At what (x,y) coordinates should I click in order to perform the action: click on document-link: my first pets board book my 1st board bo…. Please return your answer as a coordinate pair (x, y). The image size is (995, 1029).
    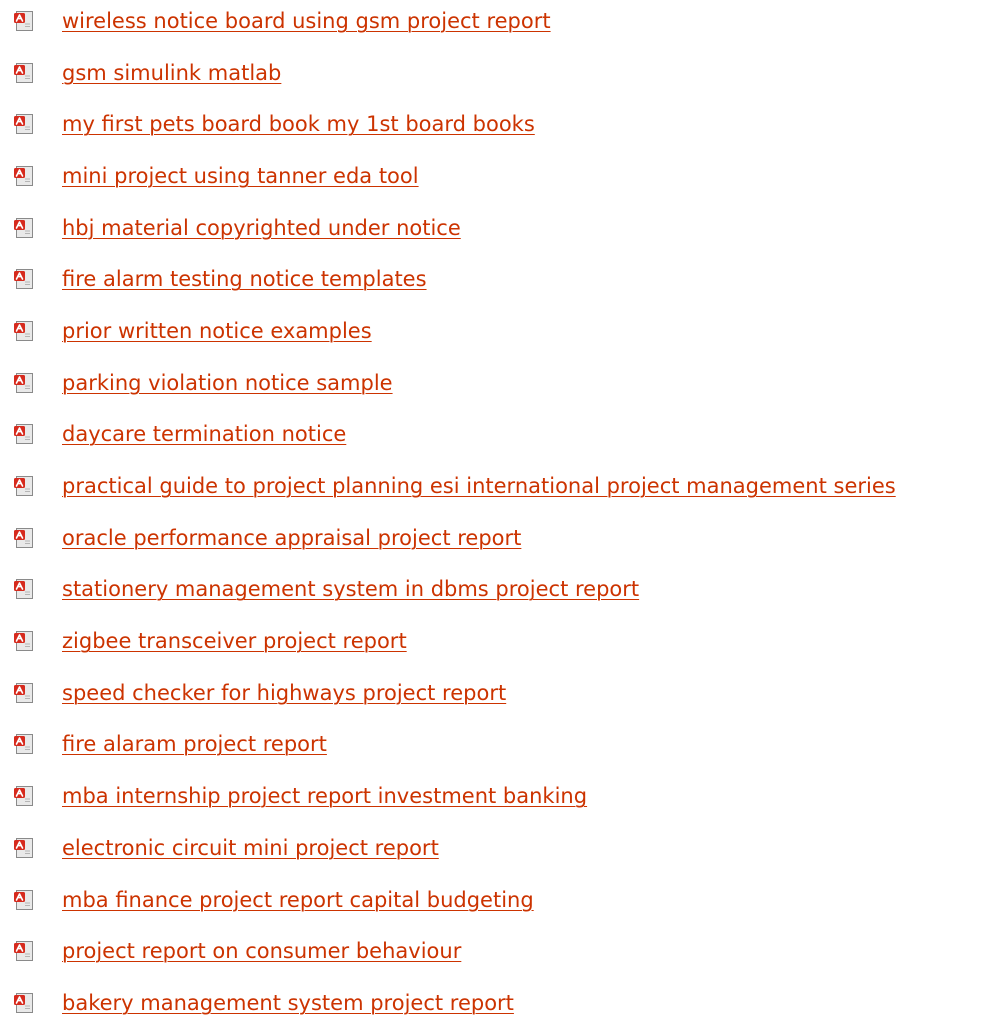
    Looking at the image, I should click on (298, 124).